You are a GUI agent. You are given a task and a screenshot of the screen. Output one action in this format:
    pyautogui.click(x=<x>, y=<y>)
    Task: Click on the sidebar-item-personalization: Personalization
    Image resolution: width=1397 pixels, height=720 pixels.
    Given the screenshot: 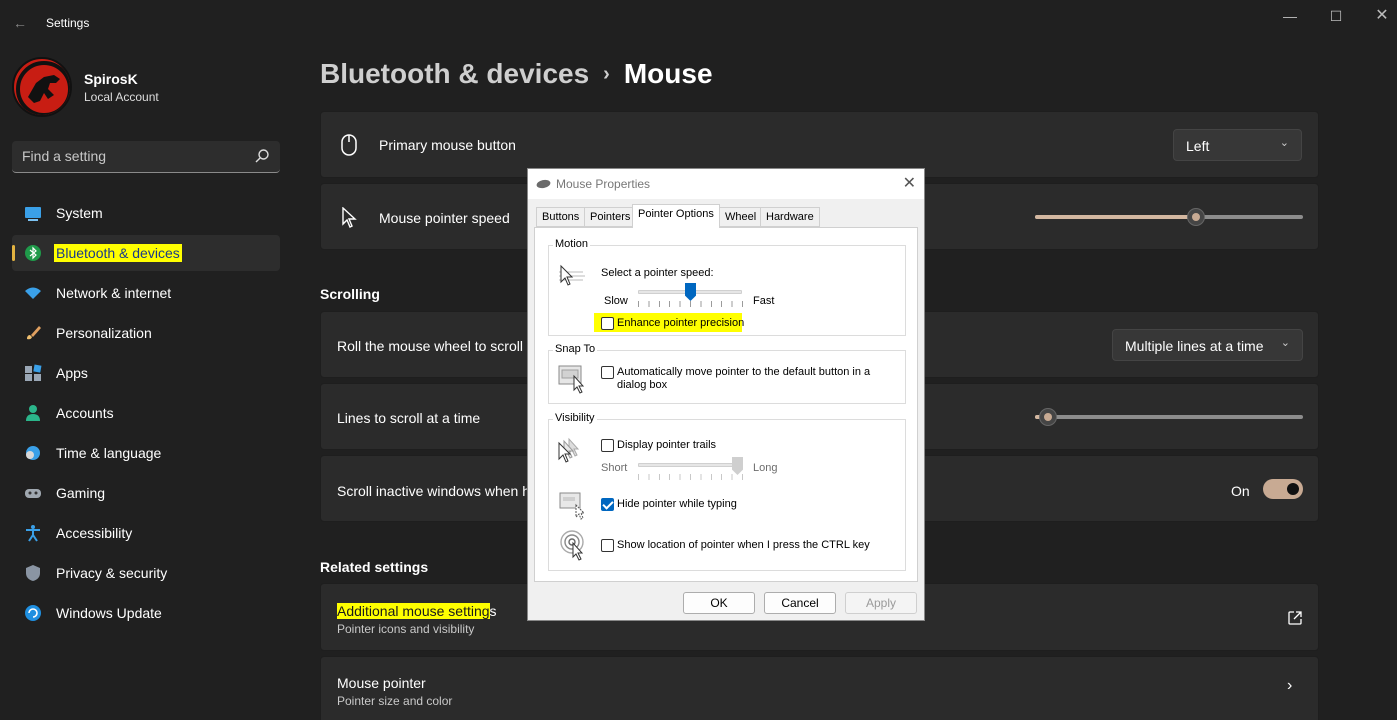 What is the action you would take?
    pyautogui.click(x=146, y=333)
    